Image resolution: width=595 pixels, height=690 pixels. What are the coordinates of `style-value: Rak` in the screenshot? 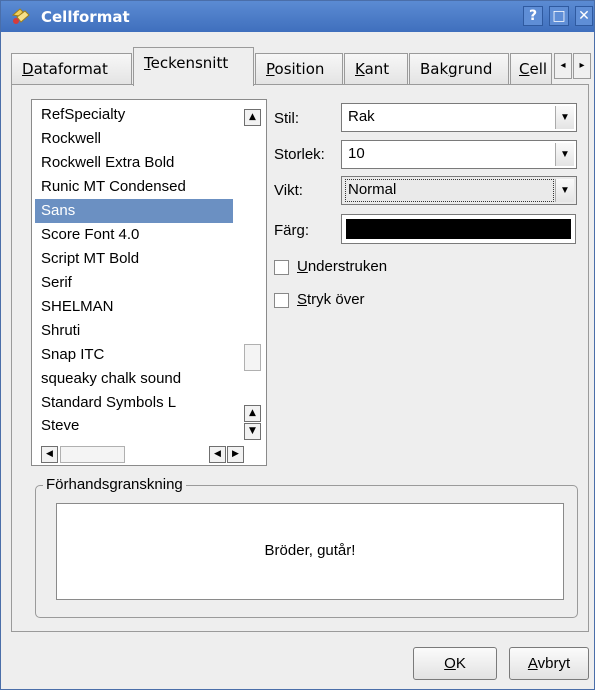 It's located at (361, 116).